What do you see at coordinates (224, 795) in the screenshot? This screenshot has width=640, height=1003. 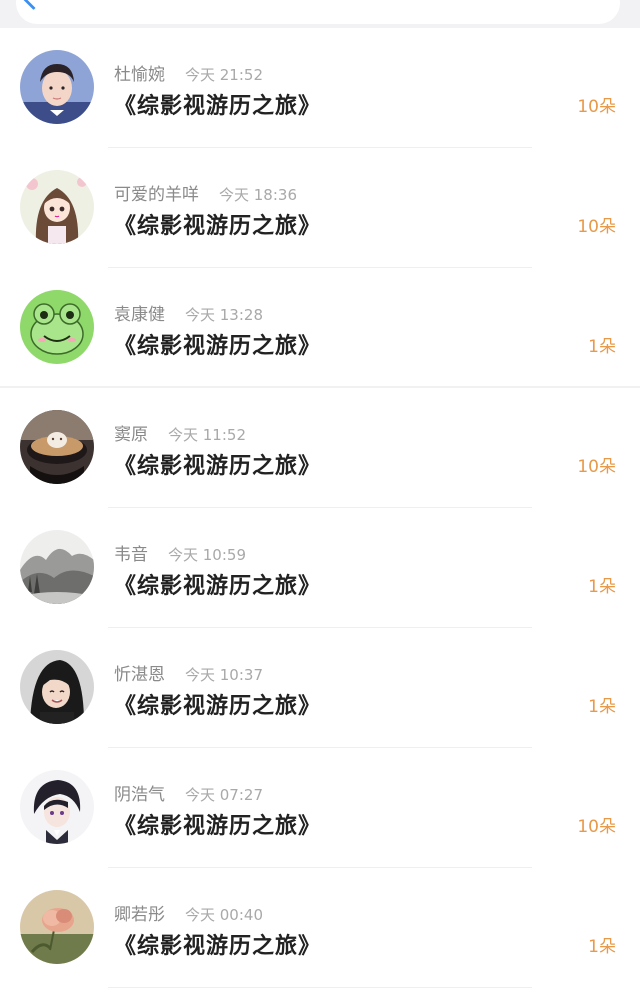 I see `timestamp: 今天 07:27` at bounding box center [224, 795].